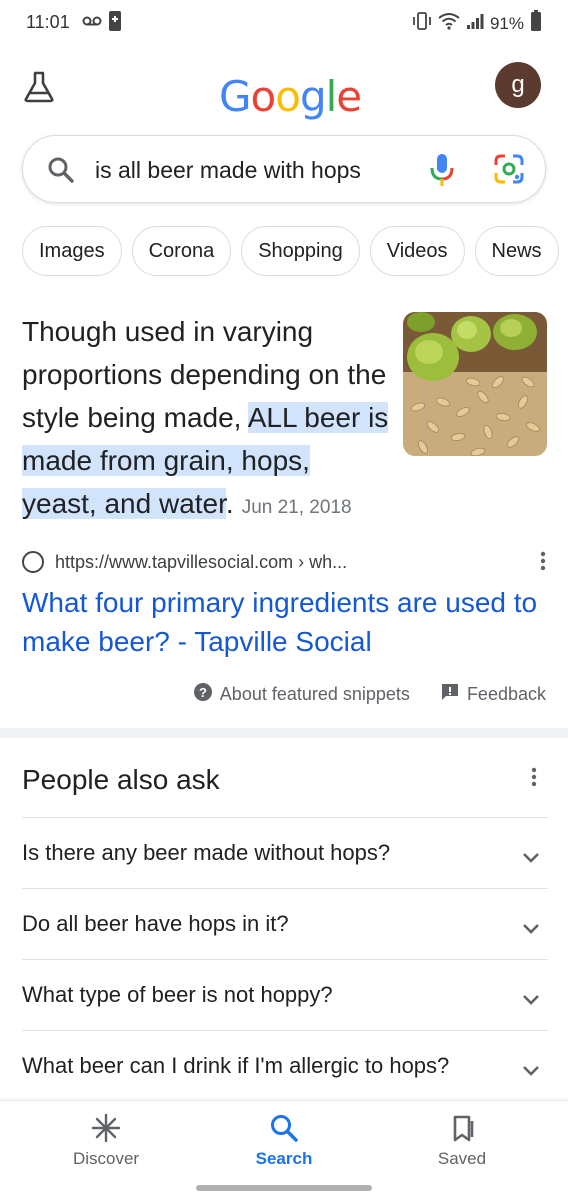 The height and width of the screenshot is (1200, 568). What do you see at coordinates (296, 507) in the screenshot?
I see `snippet-date: Jun 21, 2018` at bounding box center [296, 507].